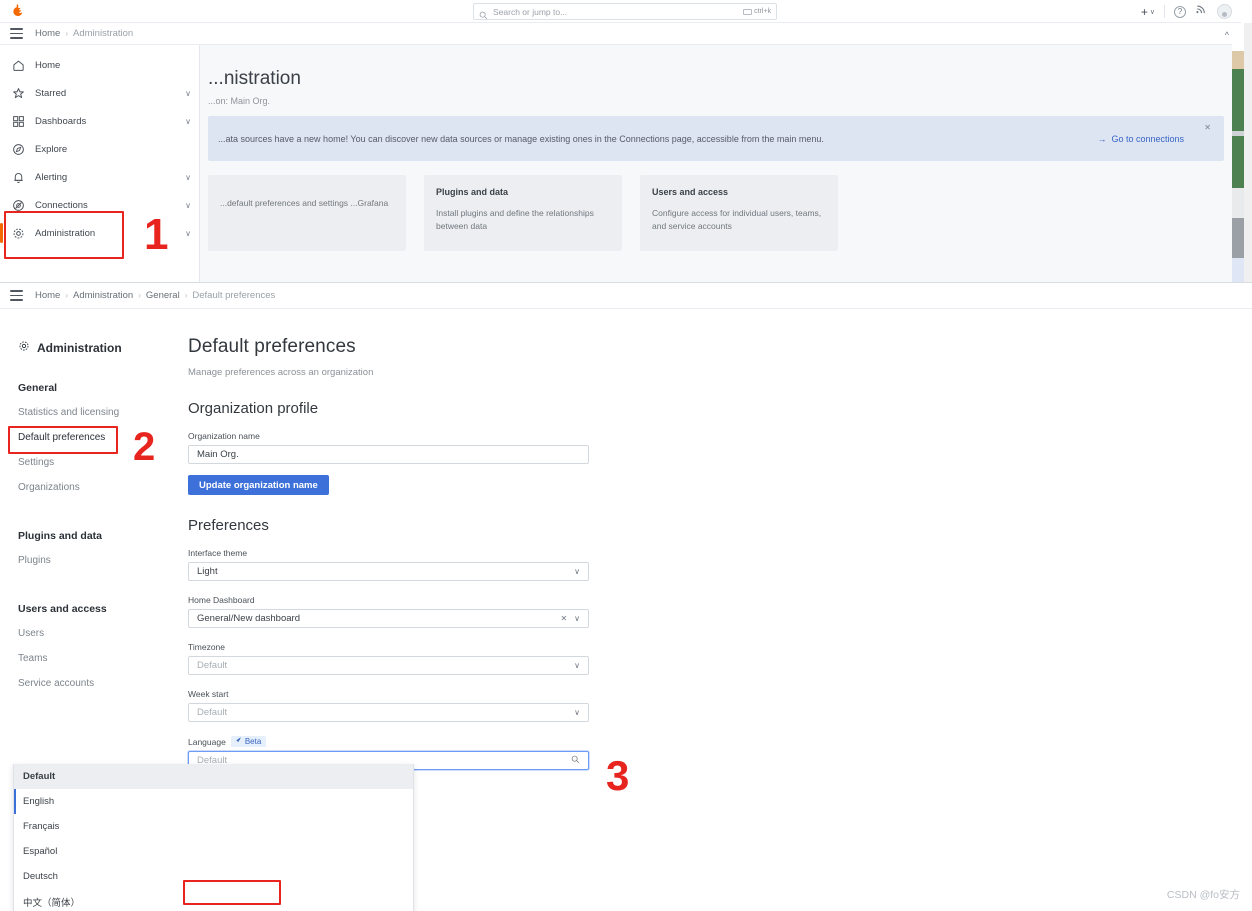 The image size is (1252, 911). Describe the element at coordinates (79, 347) in the screenshot. I see `sidebar-title-label: Administration` at that location.